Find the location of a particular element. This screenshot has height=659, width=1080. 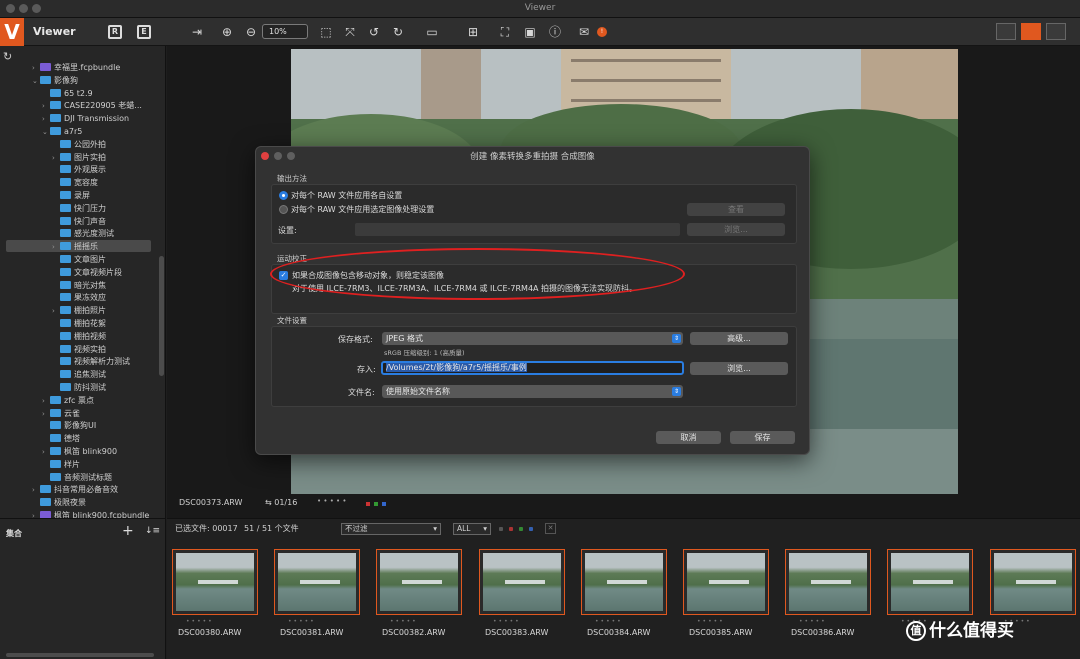

label-red is located at coordinates (368, 504).